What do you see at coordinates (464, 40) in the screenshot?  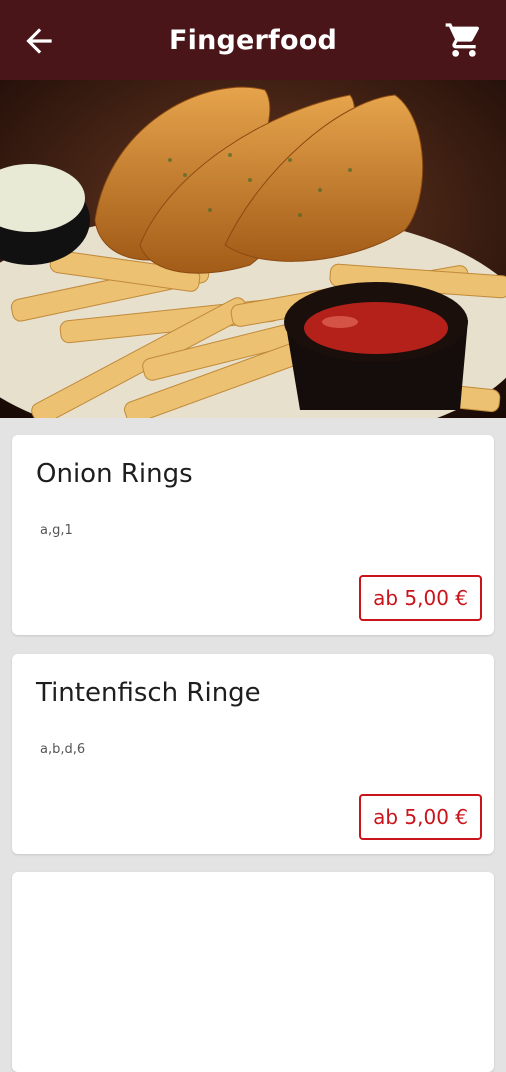 I see `shopping-cart-icon` at bounding box center [464, 40].